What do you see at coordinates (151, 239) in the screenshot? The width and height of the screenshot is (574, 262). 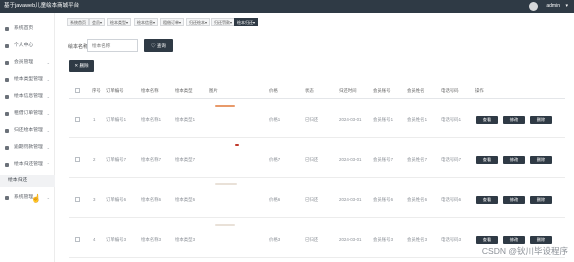 I see `book-name: 绘本名称3` at bounding box center [151, 239].